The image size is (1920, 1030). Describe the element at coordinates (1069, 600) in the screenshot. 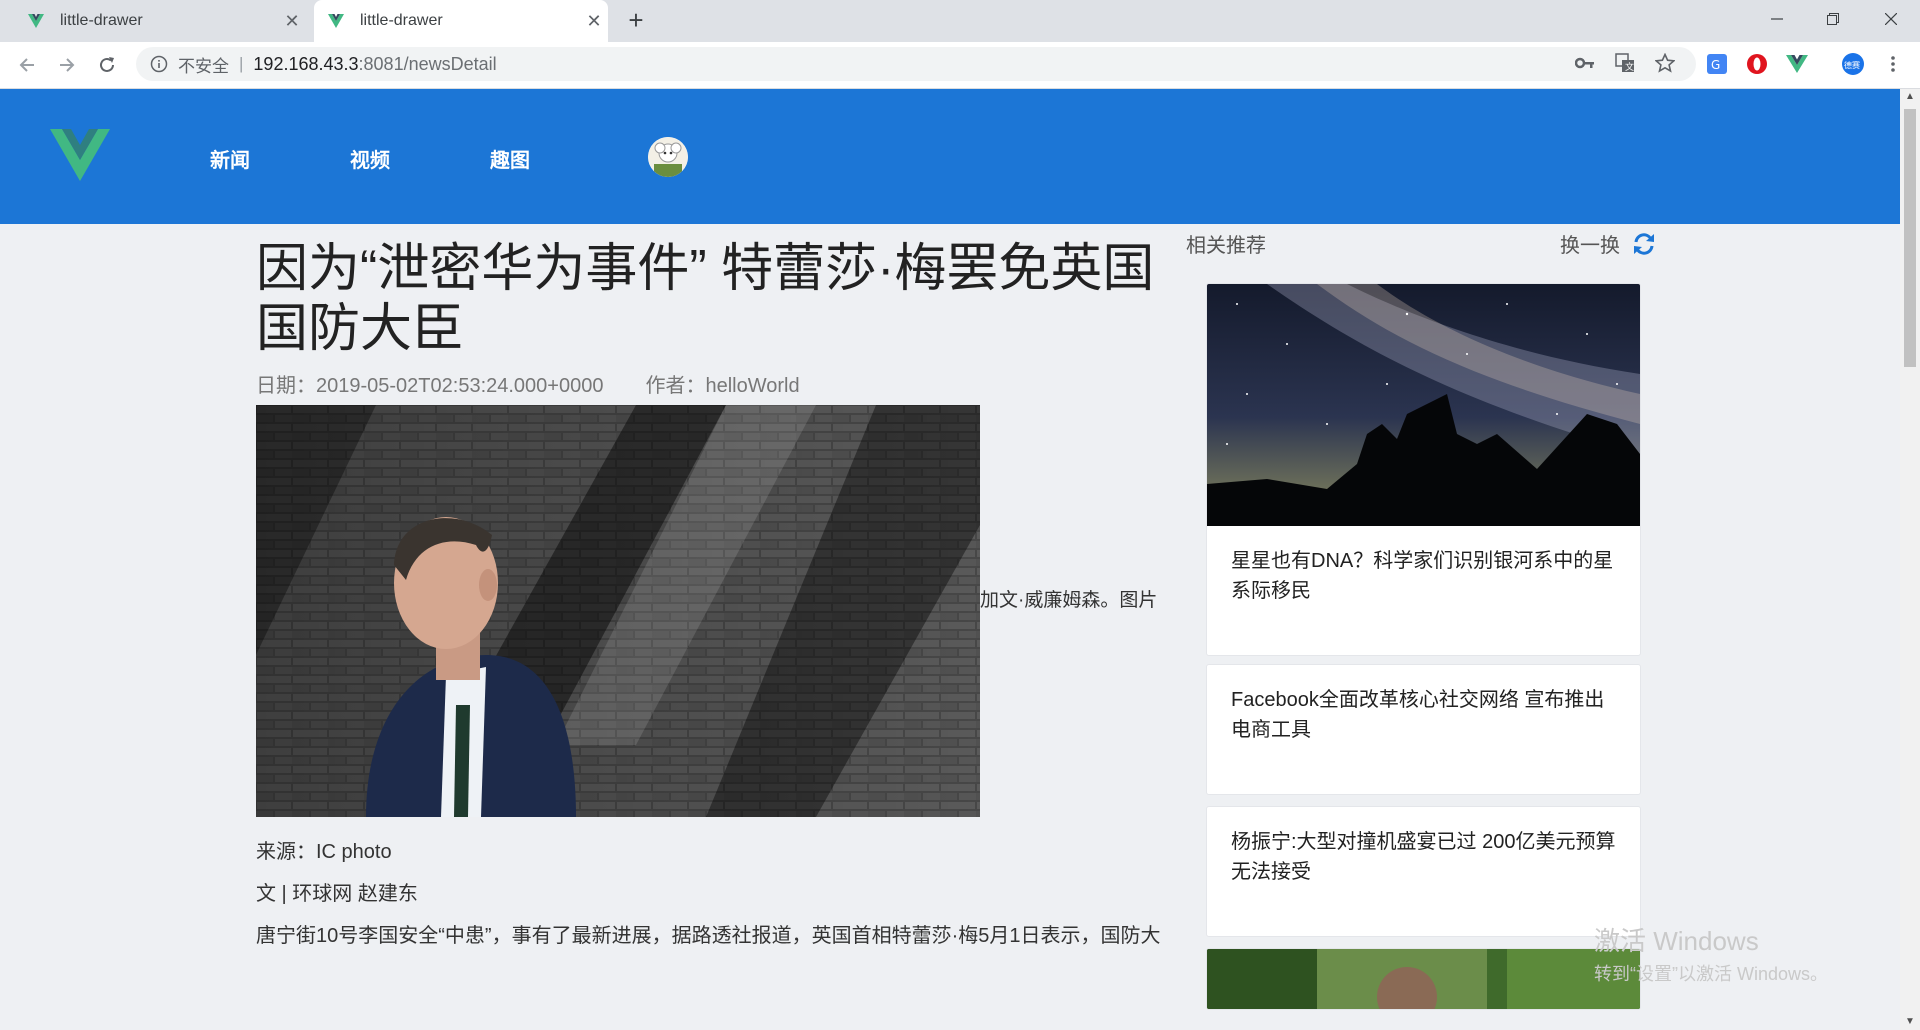

I see `photo-caption: 加文·威廉姆森。图片` at that location.